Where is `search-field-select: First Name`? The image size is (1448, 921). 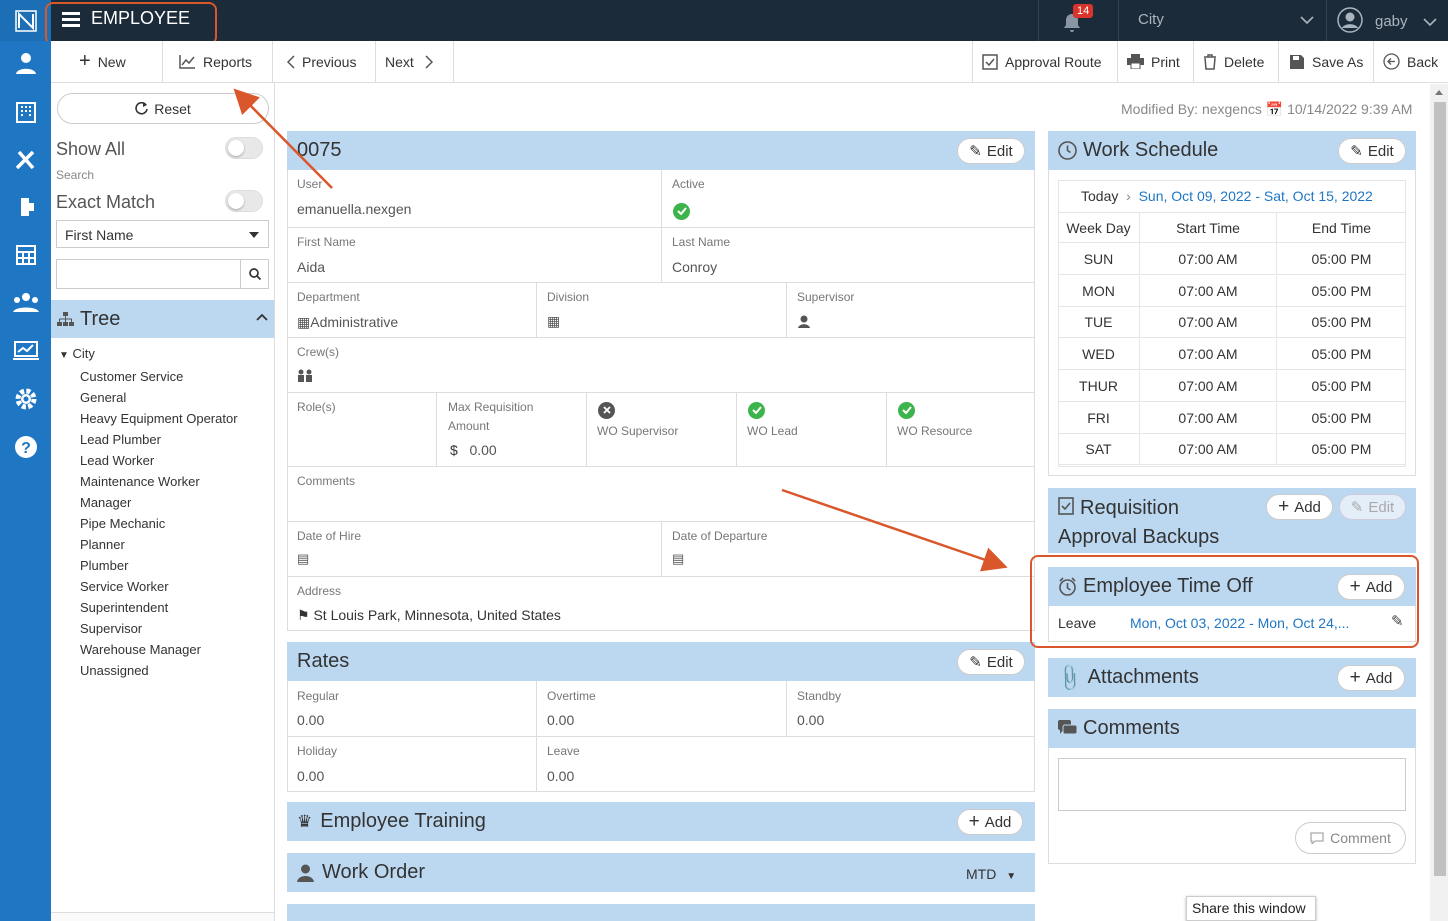
search-field-select: First Name is located at coordinates (162, 234).